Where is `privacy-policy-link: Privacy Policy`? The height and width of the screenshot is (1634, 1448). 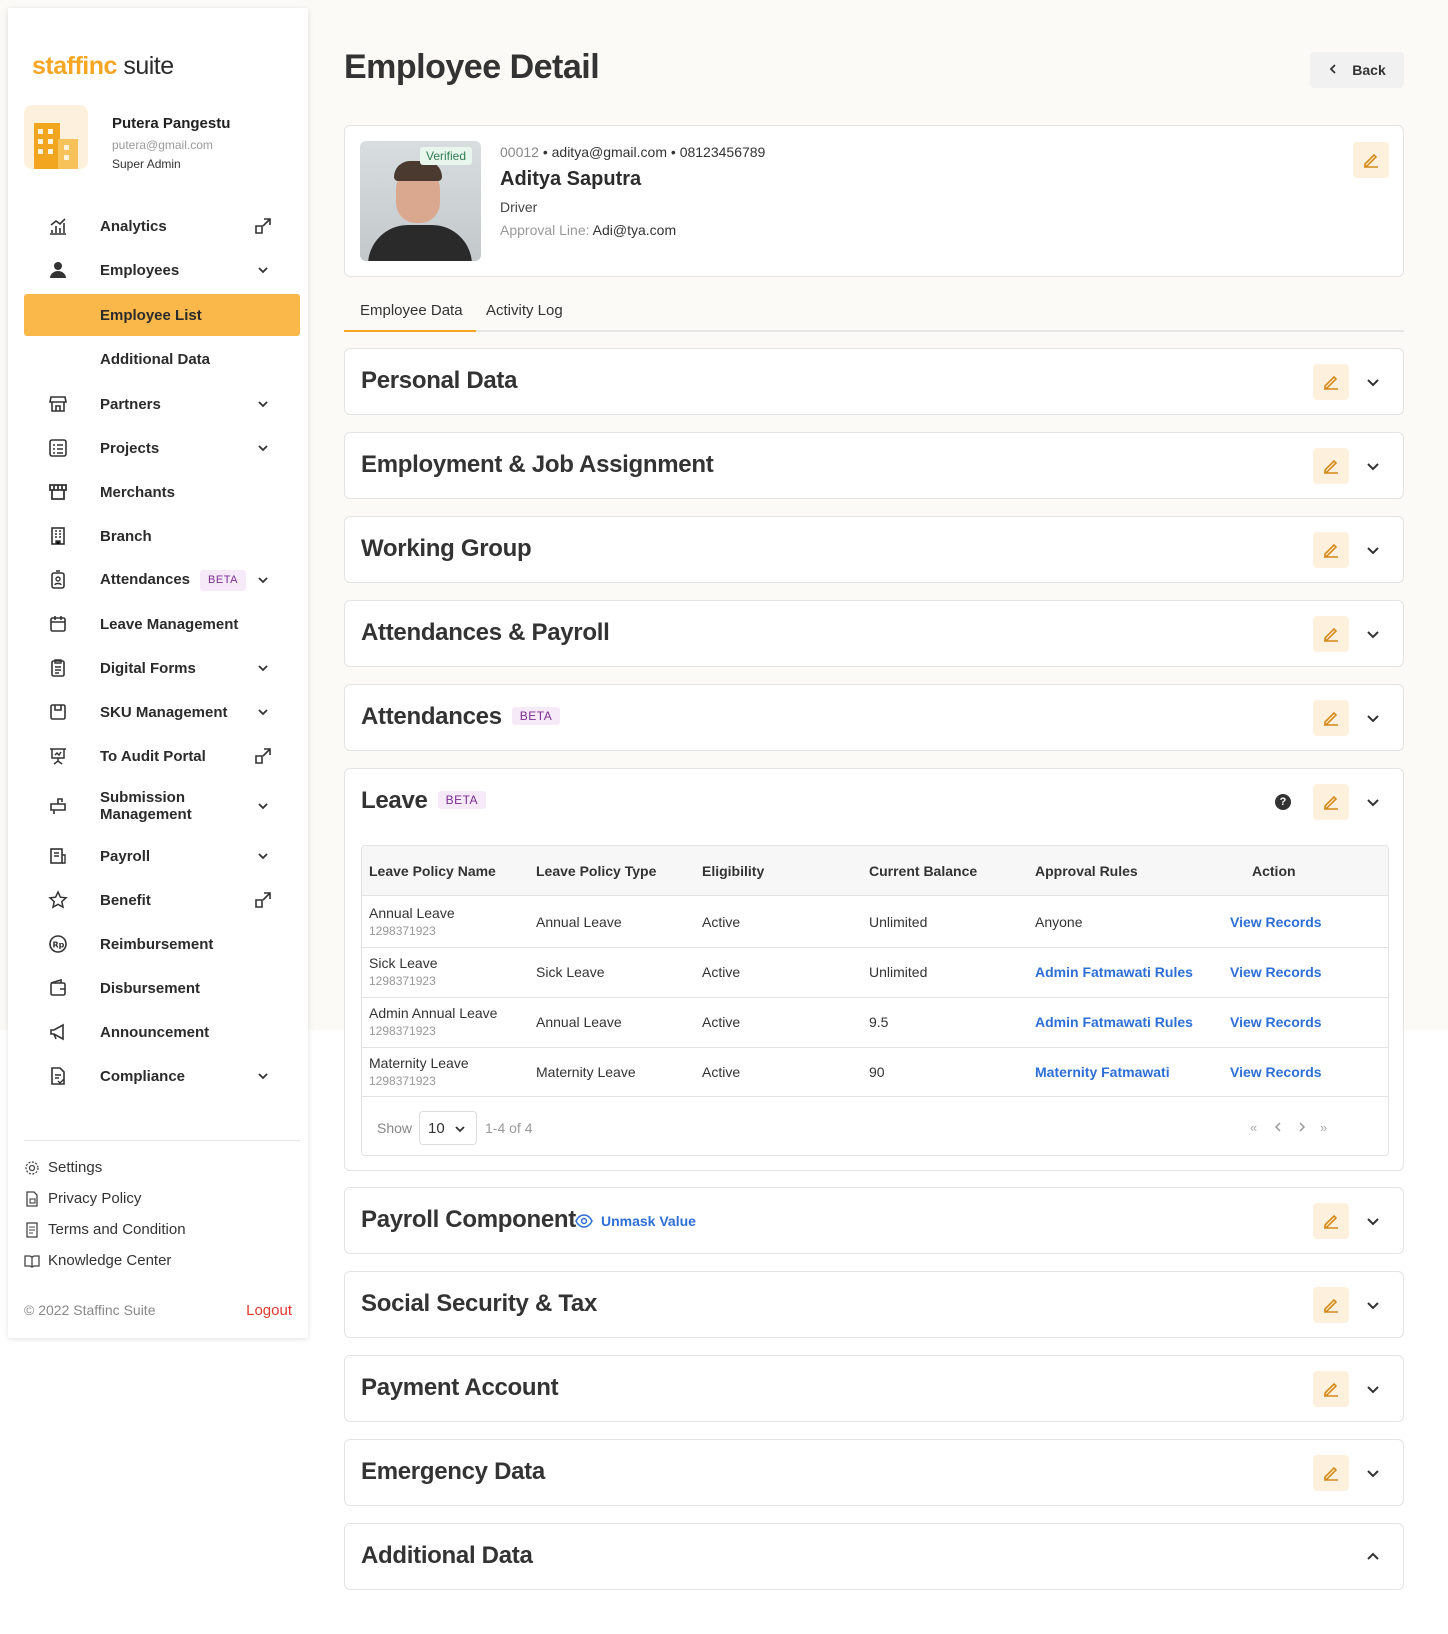
privacy-policy-link: Privacy Policy is located at coordinates (162, 1198).